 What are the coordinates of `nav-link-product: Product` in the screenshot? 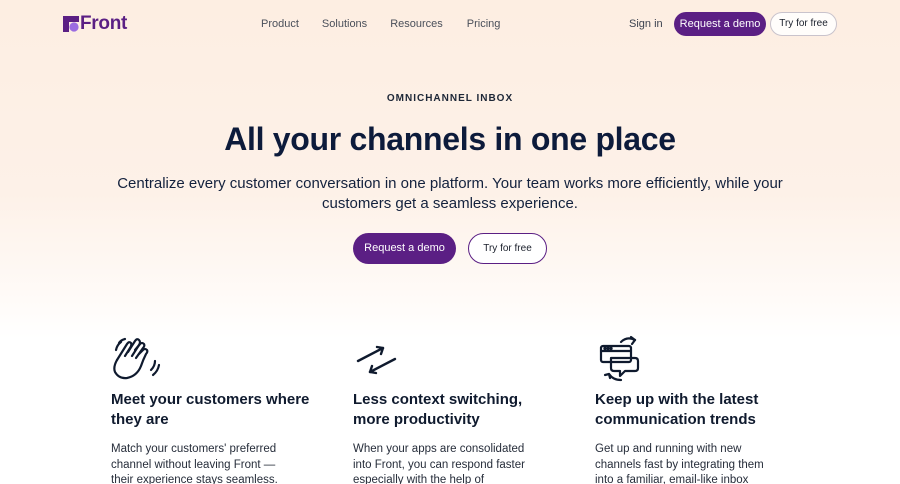 It's located at (280, 24).